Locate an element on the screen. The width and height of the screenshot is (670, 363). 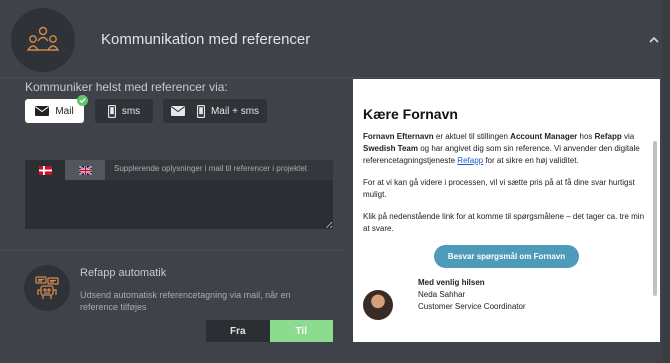
channel-sms-label: sms is located at coordinates (131, 111).